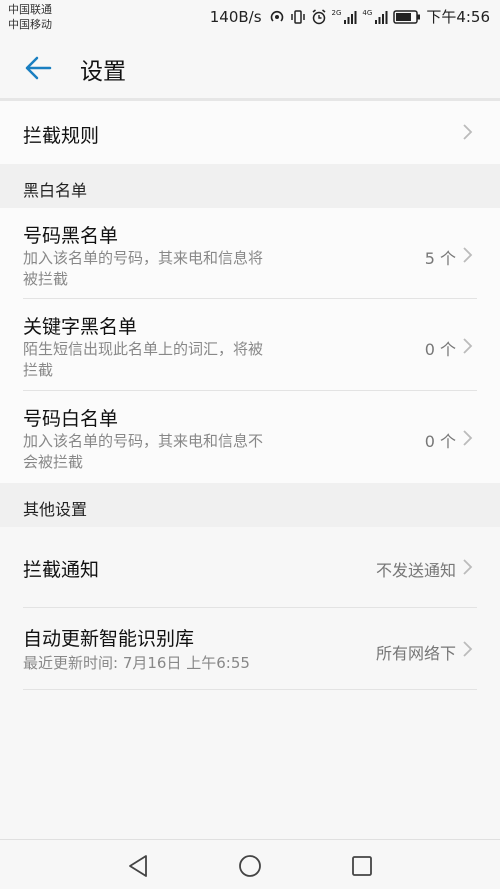 The image size is (500, 889). What do you see at coordinates (250, 649) in the screenshot?
I see `auto-update-library-item: 自动更新智能识别库 最近更新时间: 7月16日 上午6:55 所有网络下` at bounding box center [250, 649].